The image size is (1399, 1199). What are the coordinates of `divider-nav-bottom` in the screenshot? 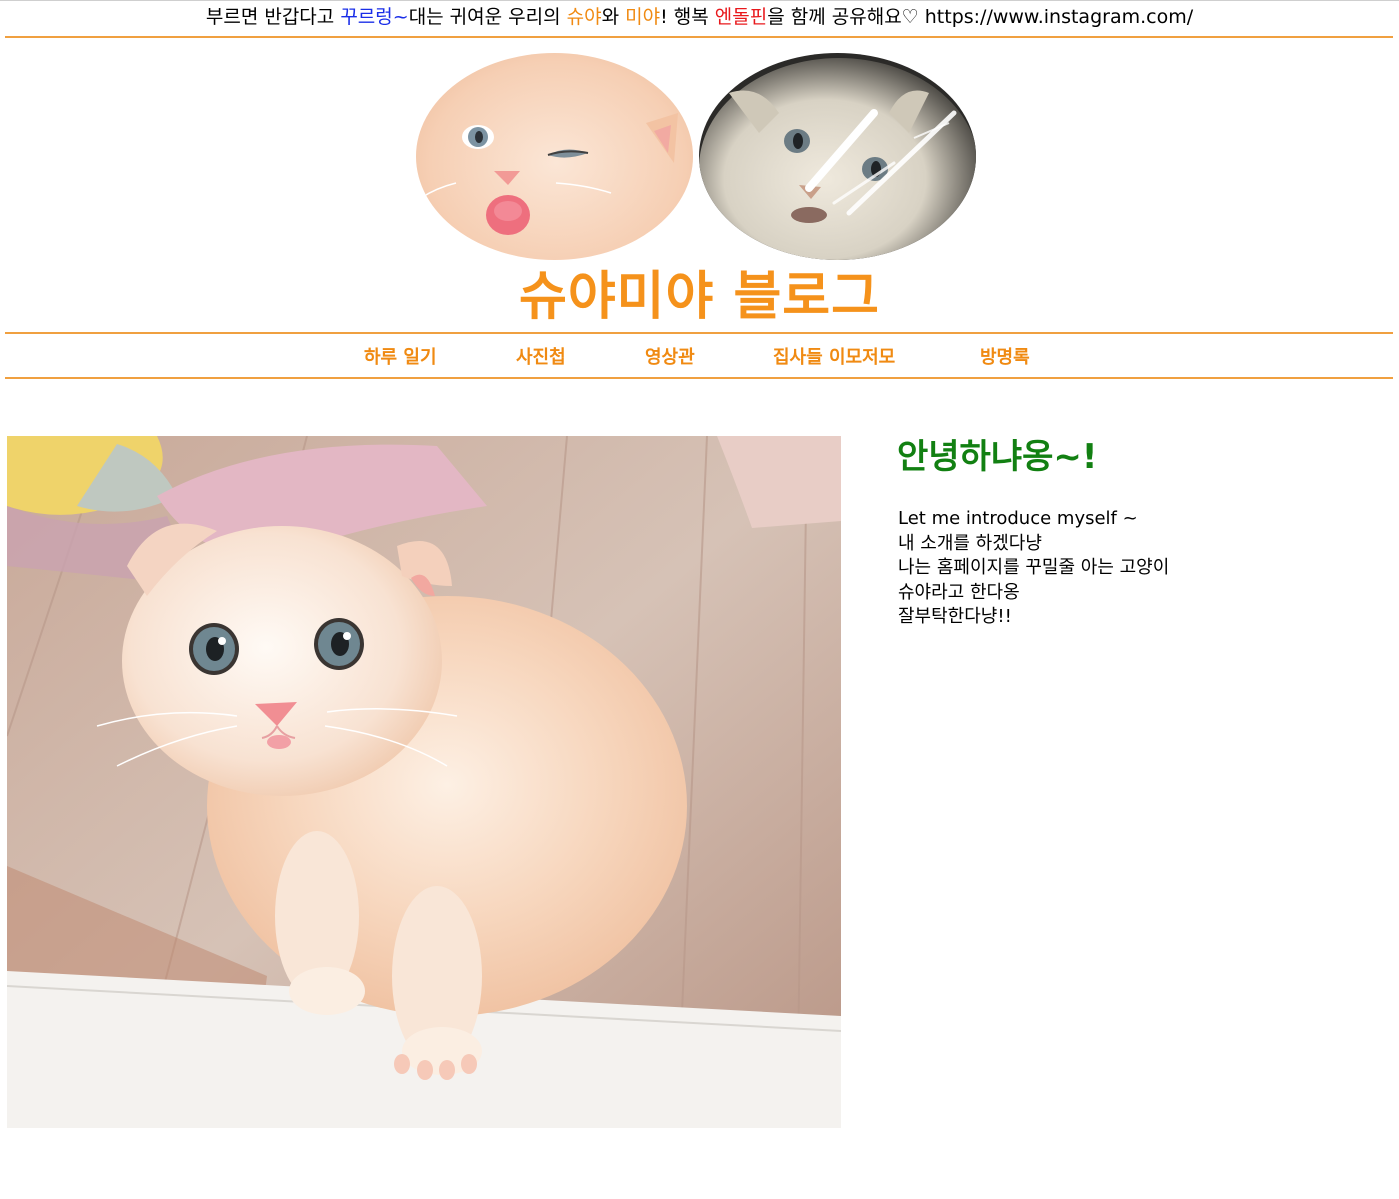 It's located at (699, 378).